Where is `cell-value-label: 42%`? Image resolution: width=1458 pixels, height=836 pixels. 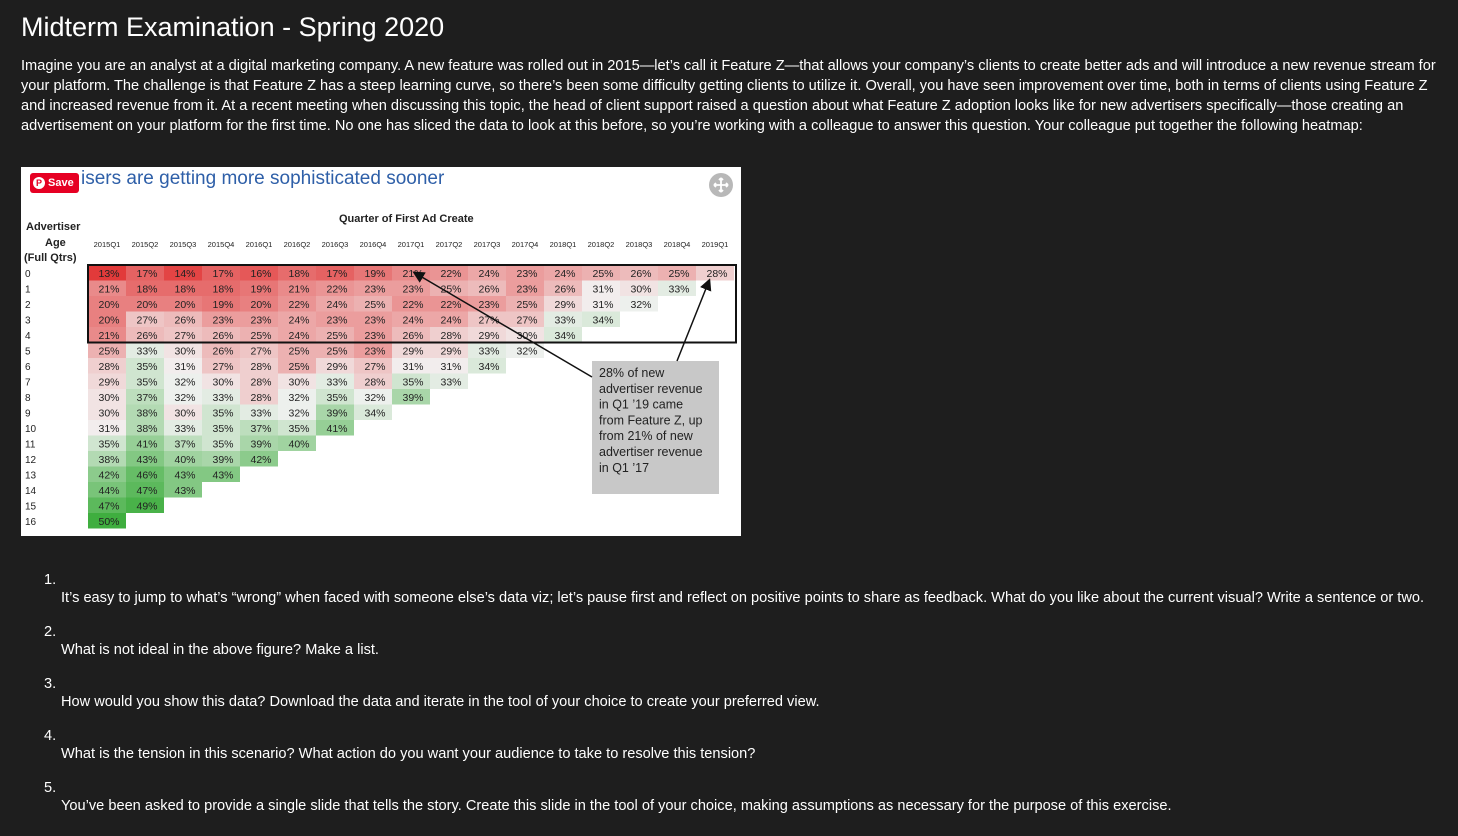
cell-value-label: 42% is located at coordinates (260, 460).